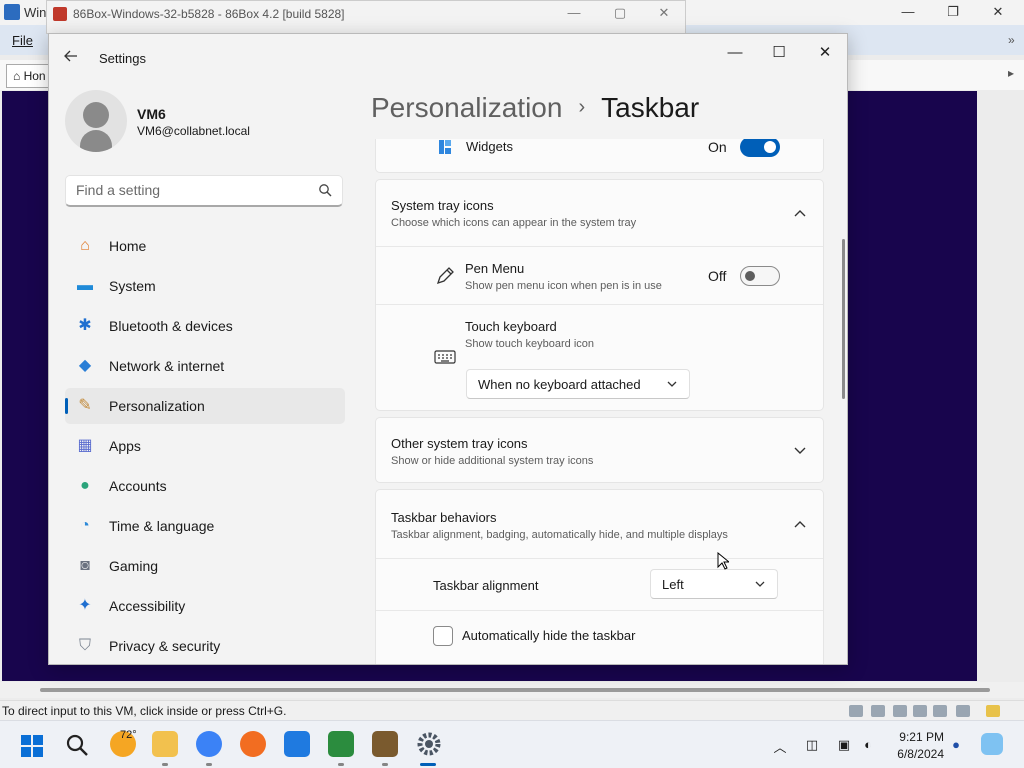  I want to click on sidebar-item-personalization: ✎ Personalization, so click(205, 406).